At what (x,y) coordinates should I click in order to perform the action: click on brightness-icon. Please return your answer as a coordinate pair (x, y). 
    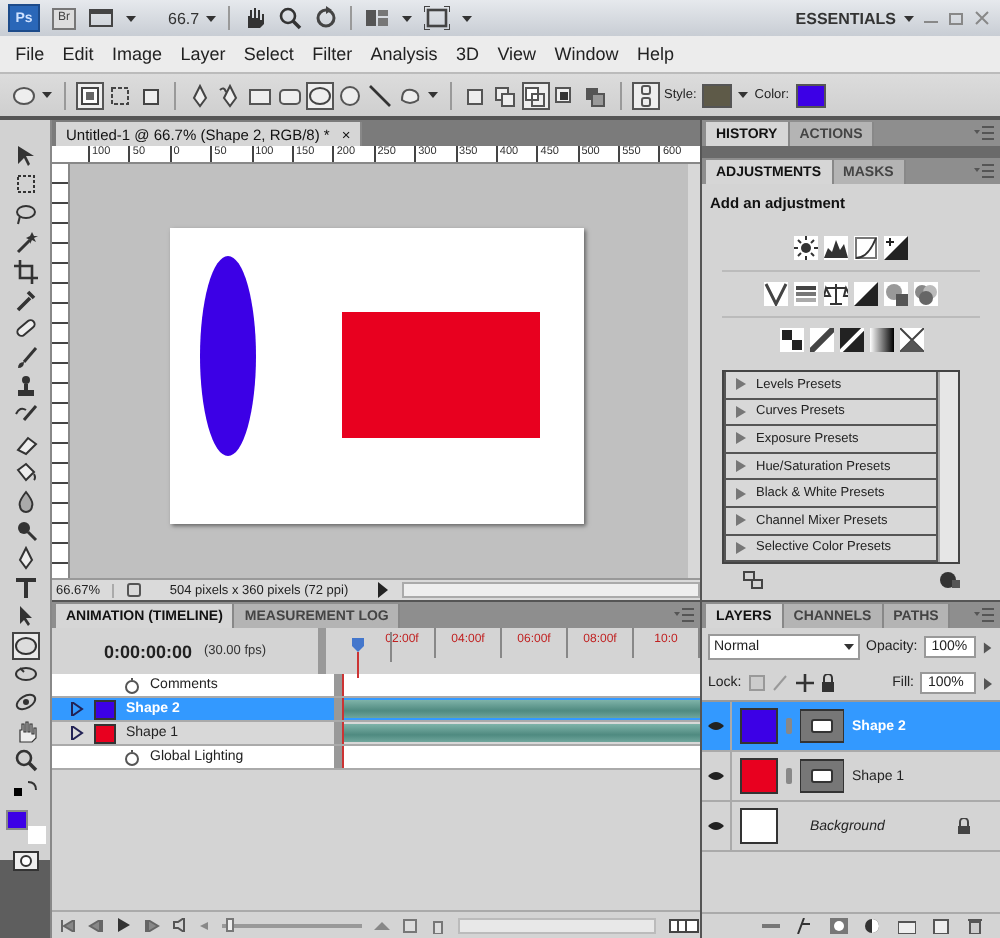
    Looking at the image, I should click on (806, 248).